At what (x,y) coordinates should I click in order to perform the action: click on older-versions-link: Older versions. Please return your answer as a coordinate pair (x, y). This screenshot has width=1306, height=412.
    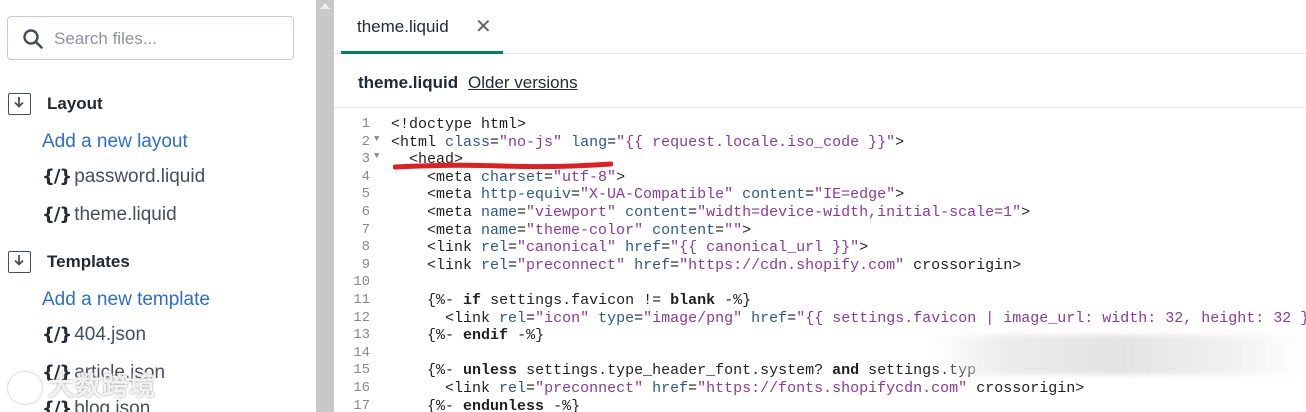
    Looking at the image, I should click on (523, 83).